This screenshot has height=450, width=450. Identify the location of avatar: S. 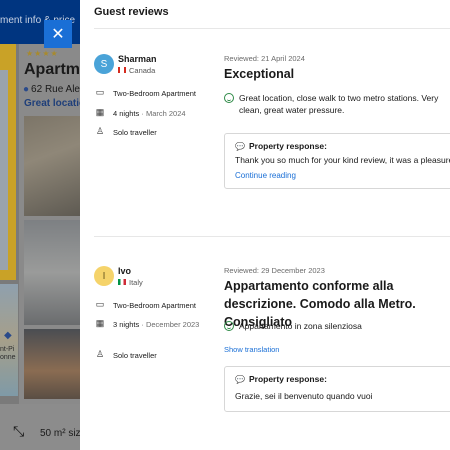
(104, 64).